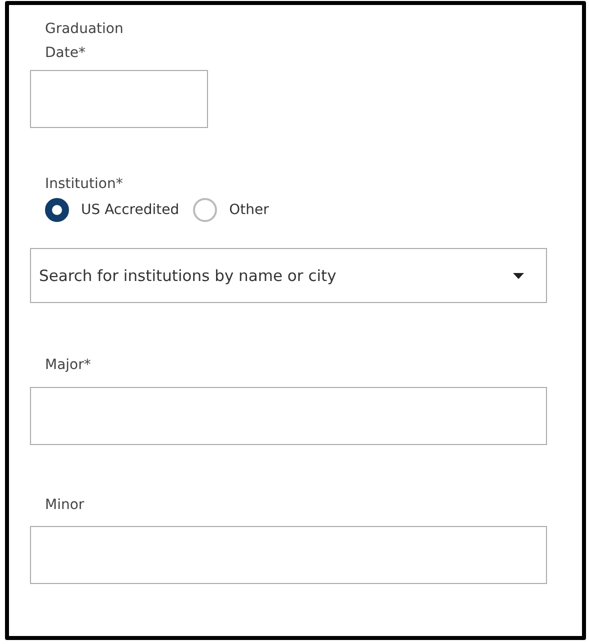  What do you see at coordinates (84, 184) in the screenshot?
I see `field-label: Institution*` at bounding box center [84, 184].